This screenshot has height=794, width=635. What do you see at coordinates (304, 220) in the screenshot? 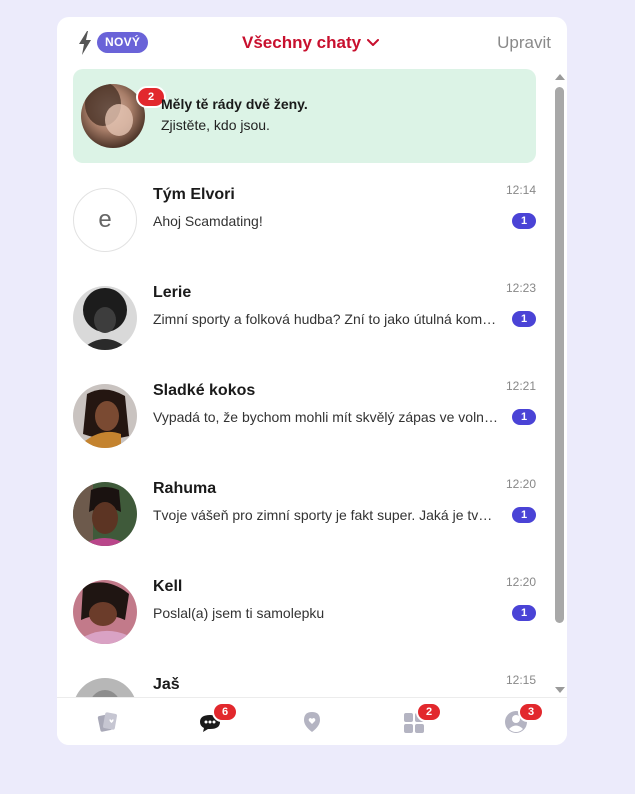
I see `chat-row: e Tým Elvori 12:14 Ahoj Scamdating! 1` at bounding box center [304, 220].